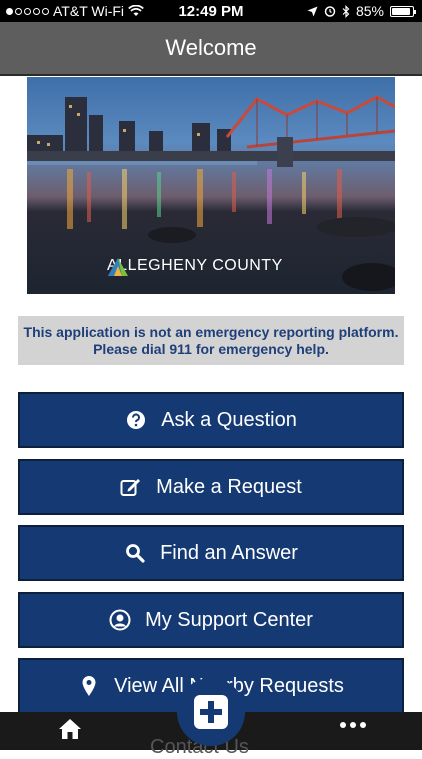 This screenshot has width=422, height=759. Describe the element at coordinates (346, 11) in the screenshot. I see `bluetooth-icon` at that location.